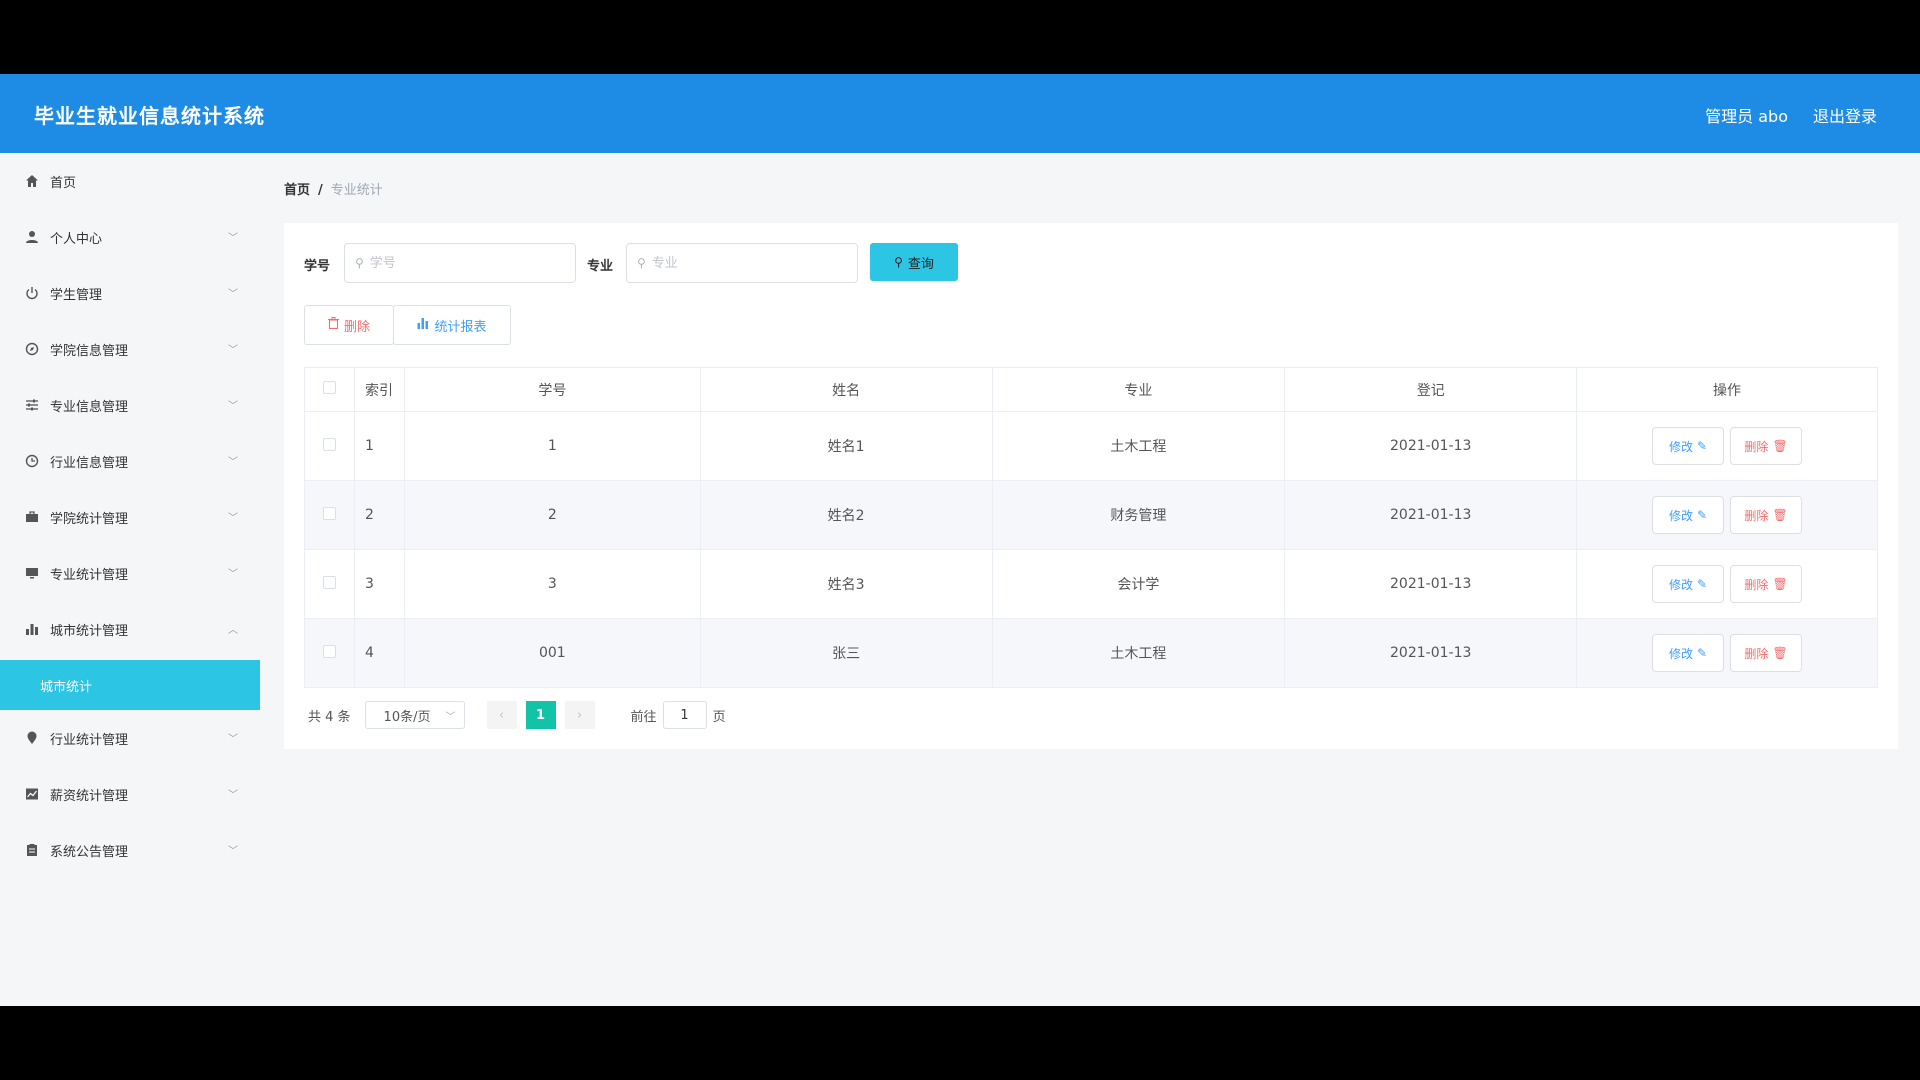  What do you see at coordinates (920, 264) in the screenshot?
I see `query-button-label: 查询` at bounding box center [920, 264].